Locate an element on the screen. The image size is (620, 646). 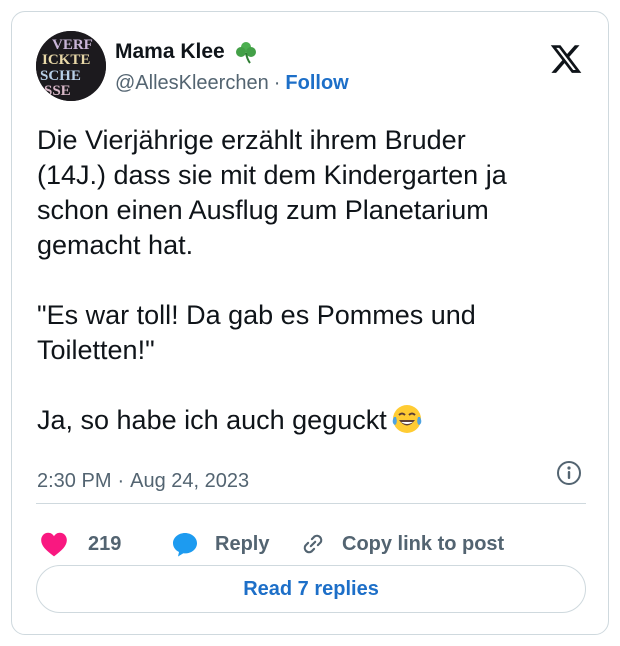
tweet-line: Die Vierjährige erzählt ihrem Bruder is located at coordinates (251, 140).